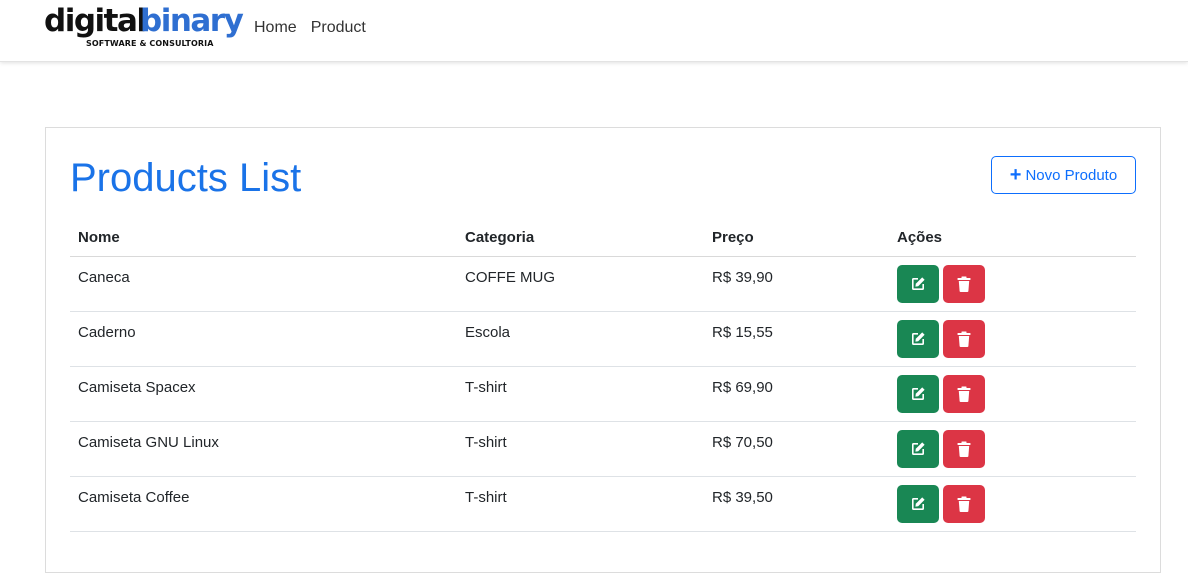 The image size is (1188, 584). I want to click on cell-preco: R$ 69,90, so click(796, 394).